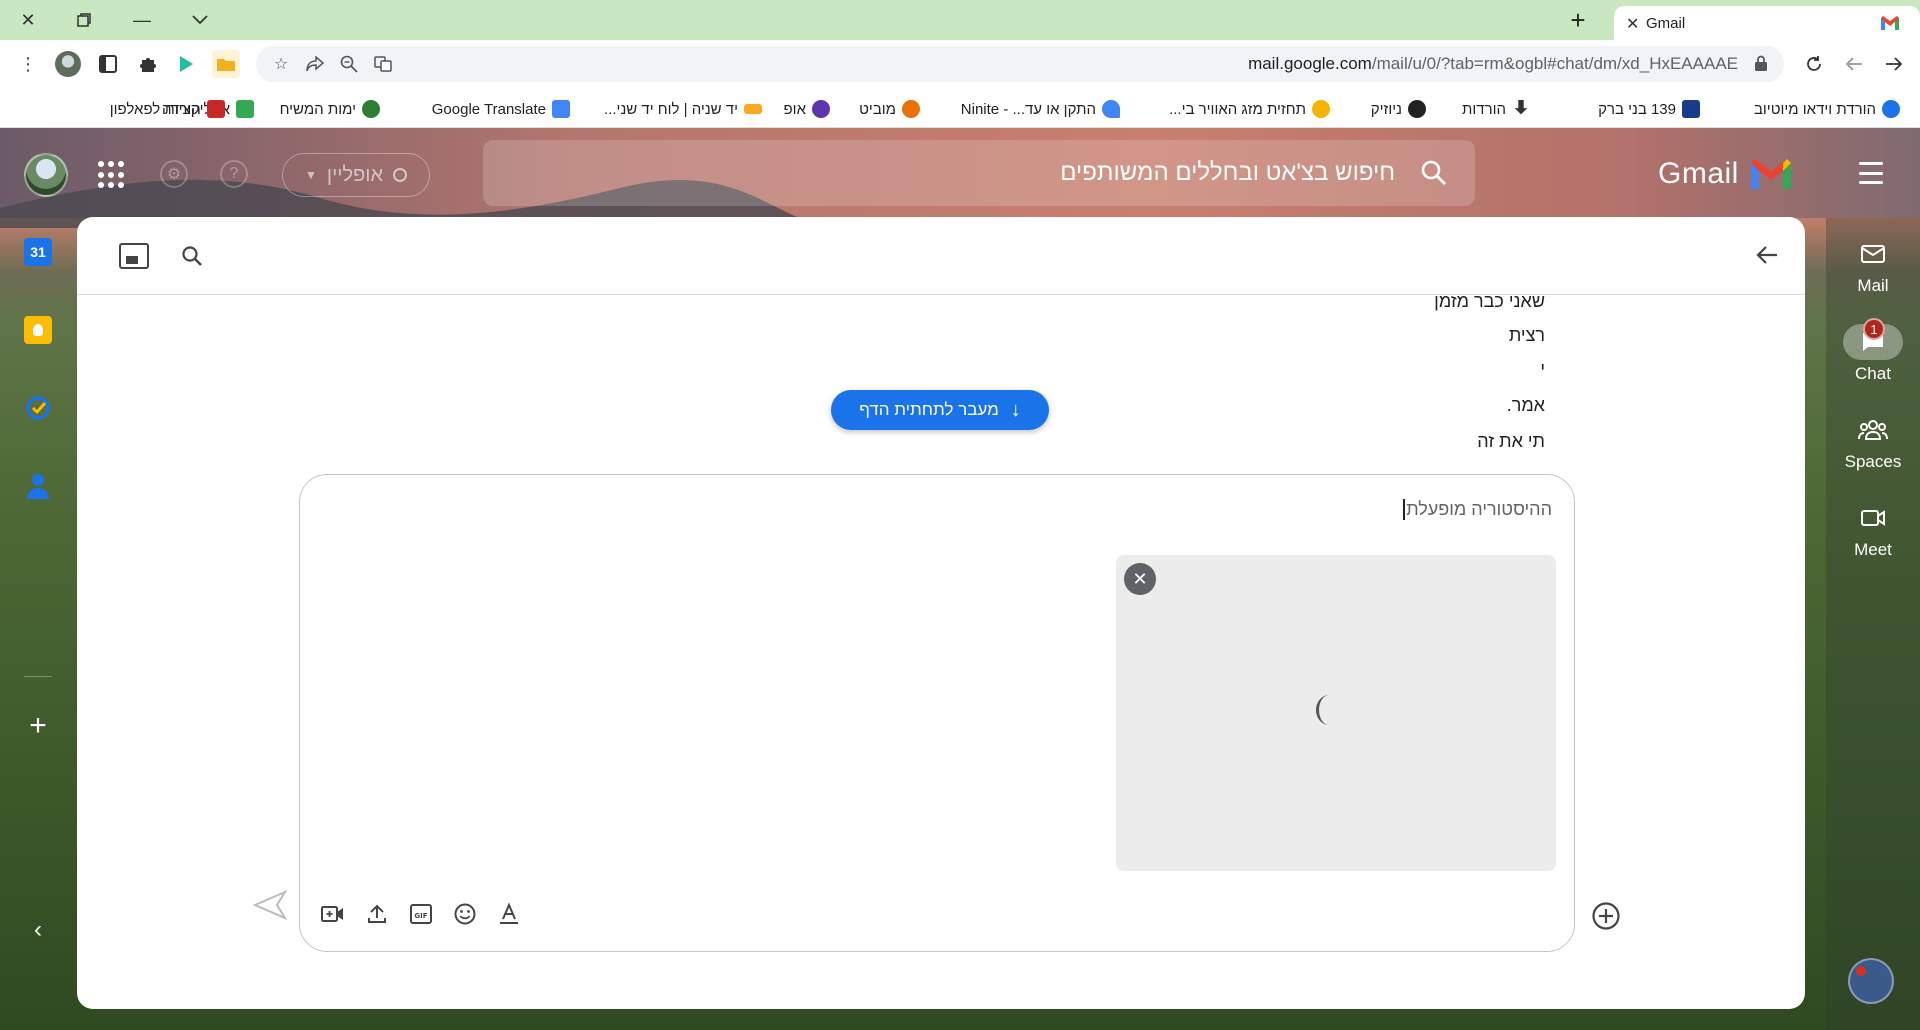 The height and width of the screenshot is (1030, 1920). Describe the element at coordinates (1526, 335) in the screenshot. I see `message-text: רצית` at that location.